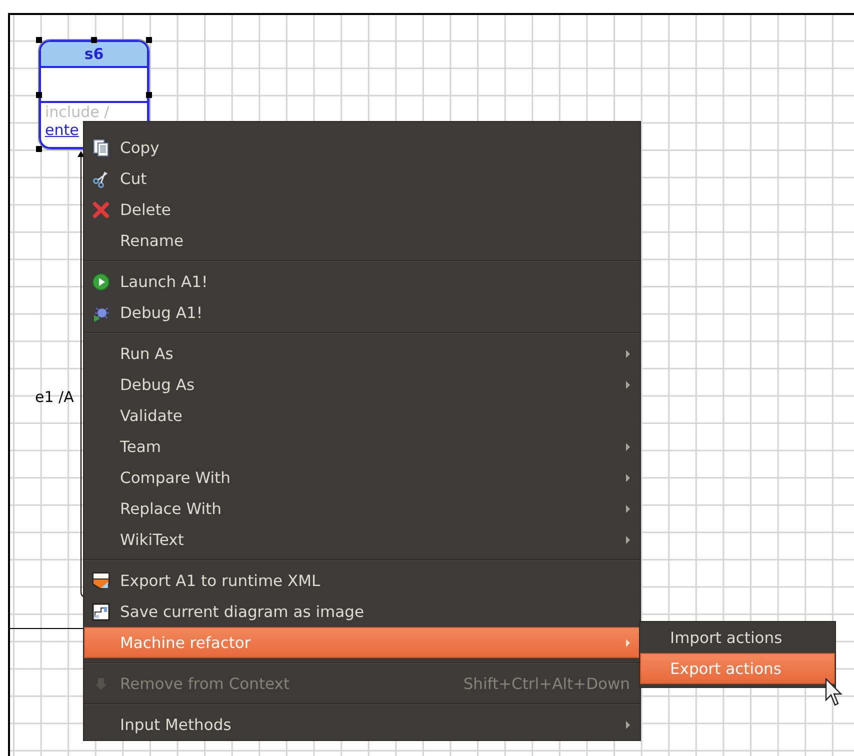 The height and width of the screenshot is (756, 854). What do you see at coordinates (362, 384) in the screenshot?
I see `menu-item: Debug As` at bounding box center [362, 384].